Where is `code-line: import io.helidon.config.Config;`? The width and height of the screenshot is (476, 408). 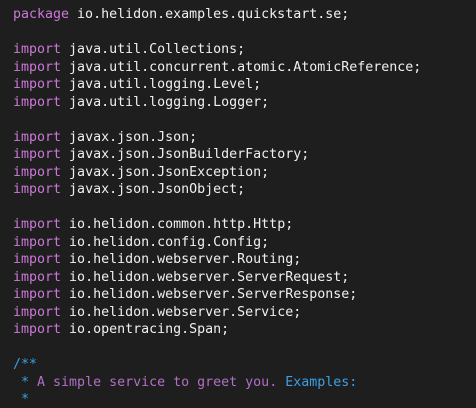 code-line: import io.helidon.config.Config; is located at coordinates (238, 243).